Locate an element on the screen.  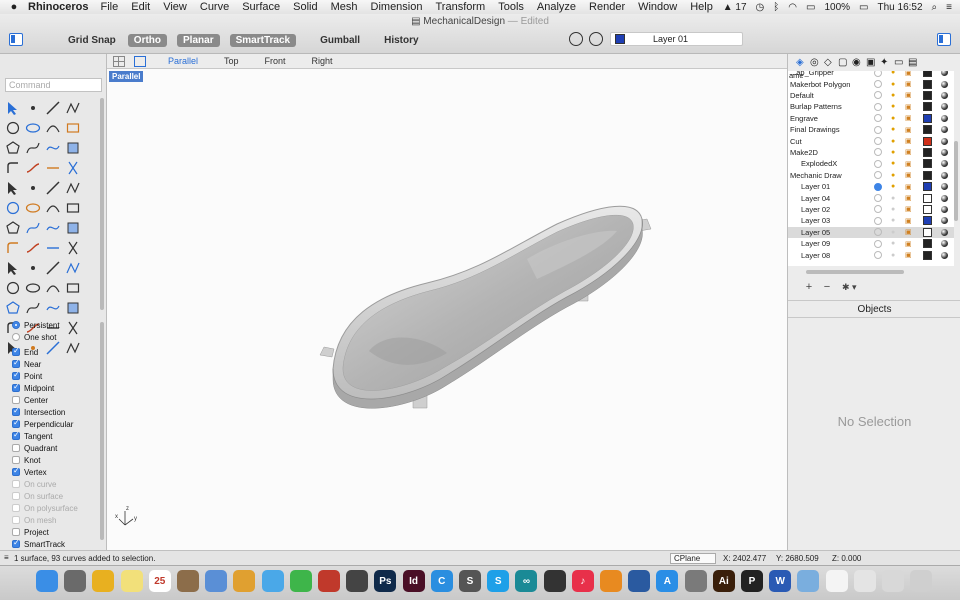
layer-row: Makerbot Polygon ● ▣ is located at coordinates (871, 83).